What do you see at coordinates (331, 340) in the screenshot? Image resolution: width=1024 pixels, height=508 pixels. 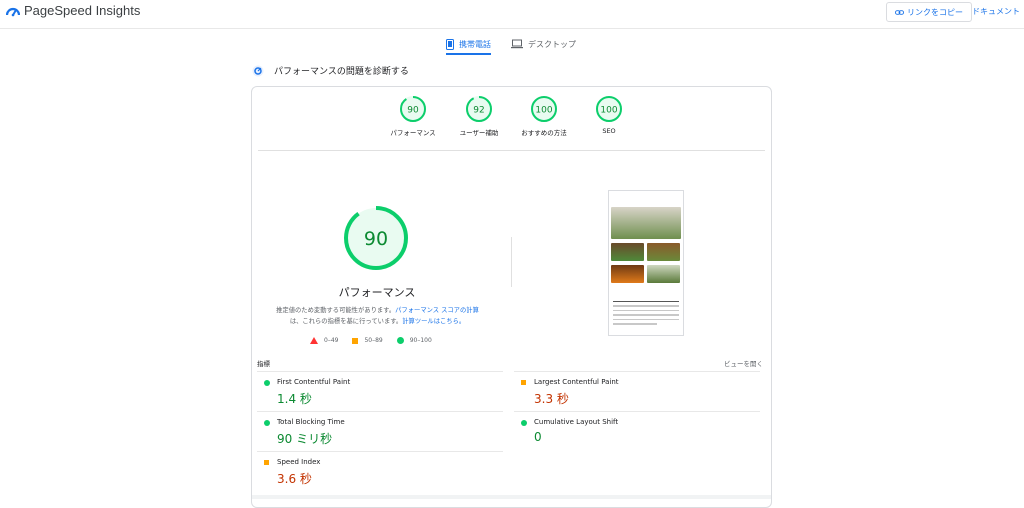 I see `legend-poor-label: 0–49` at bounding box center [331, 340].